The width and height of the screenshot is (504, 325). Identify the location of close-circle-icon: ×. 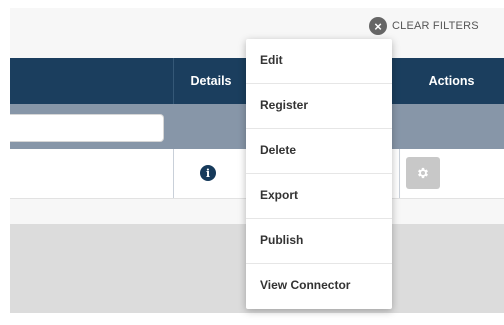
(378, 26).